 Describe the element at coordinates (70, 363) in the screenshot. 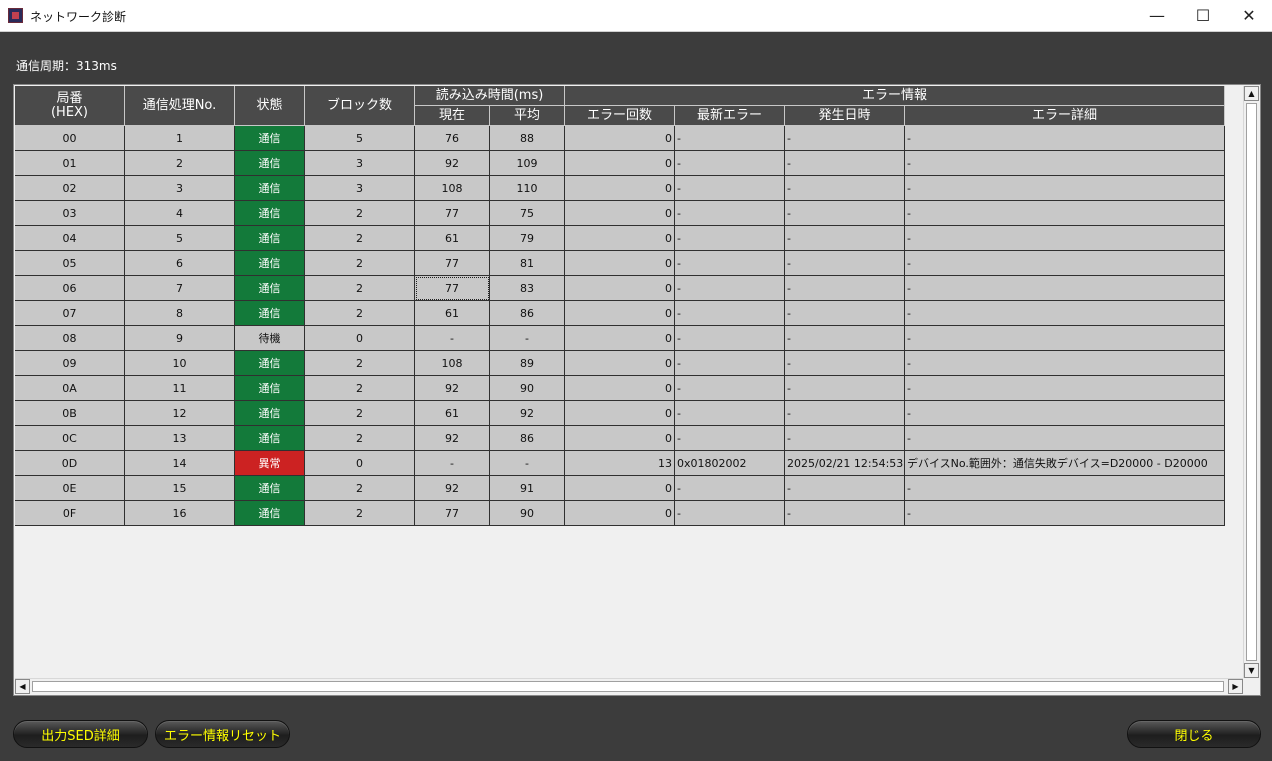

I see `cell-station: 09` at that location.